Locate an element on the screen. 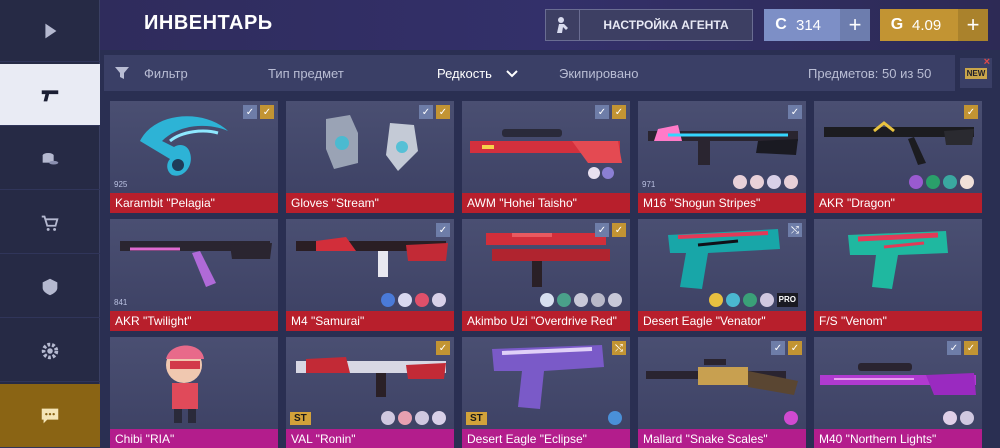 The height and width of the screenshot is (448, 1000). sidebar-item-cases is located at coordinates (50, 159).